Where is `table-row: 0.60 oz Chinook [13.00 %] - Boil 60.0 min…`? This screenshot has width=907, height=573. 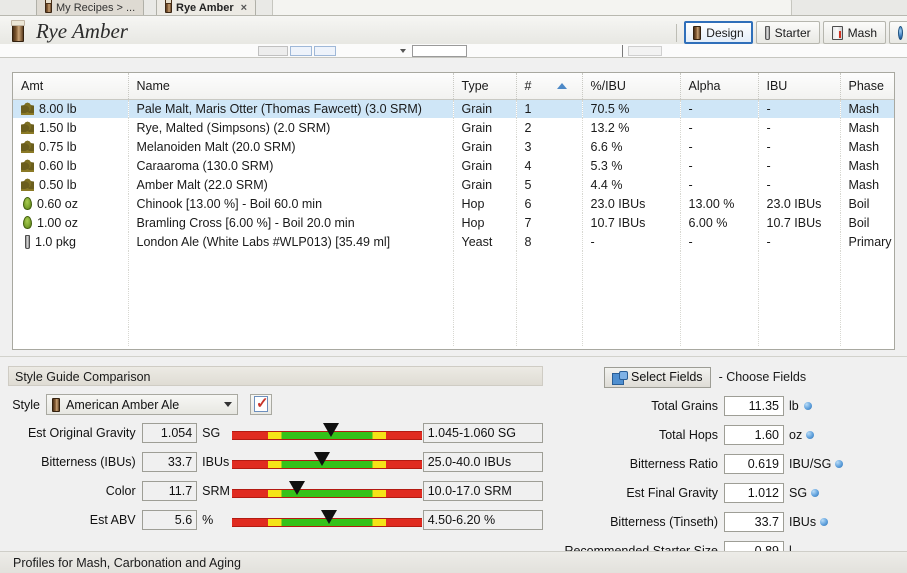
table-row: 0.60 oz Chinook [13.00 %] - Boil 60.0 min… is located at coordinates (453, 203).